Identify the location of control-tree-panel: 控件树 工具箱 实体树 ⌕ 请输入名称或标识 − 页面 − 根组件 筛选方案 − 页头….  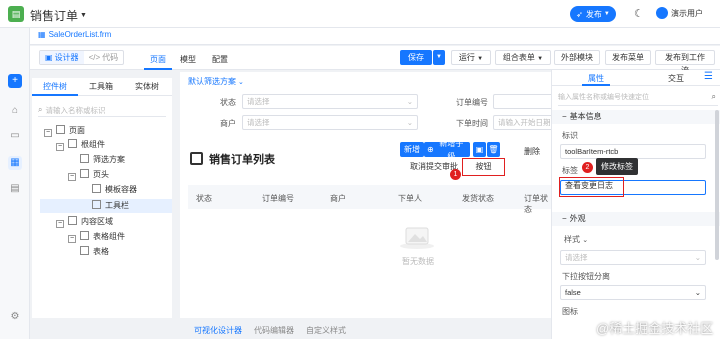
(102, 198).